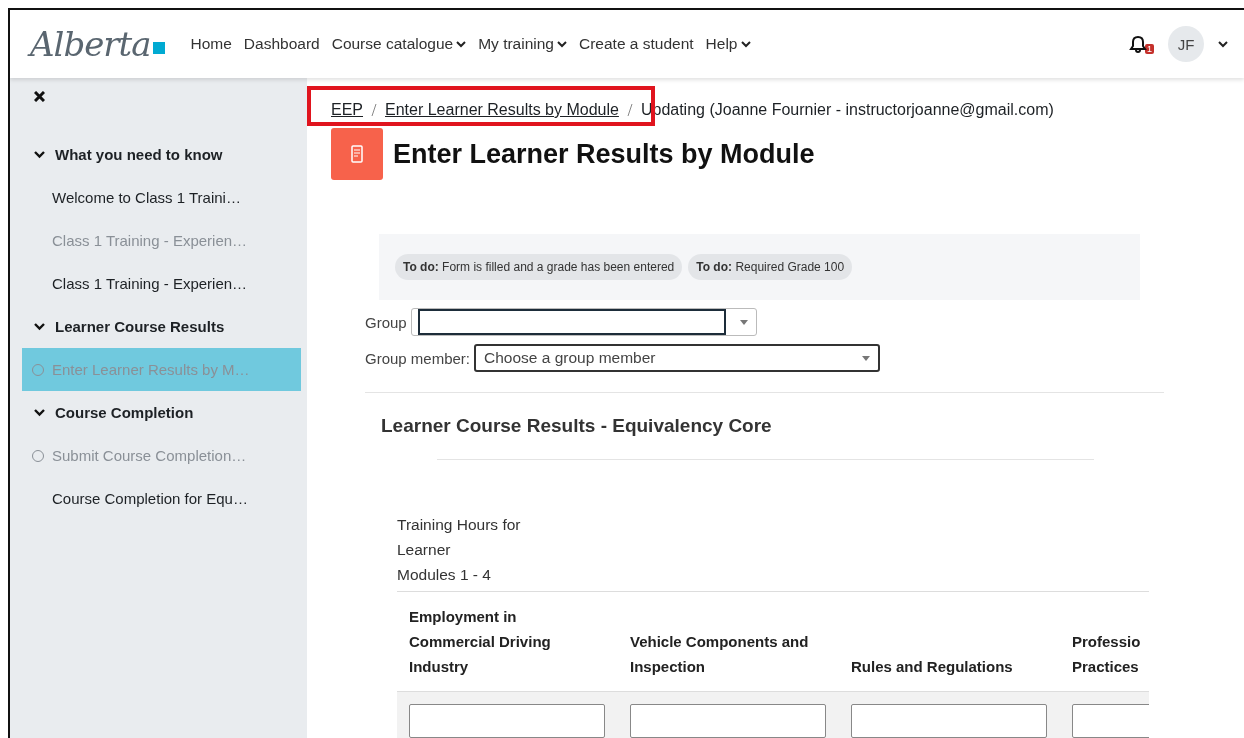 The height and width of the screenshot is (738, 1244). What do you see at coordinates (347, 110) in the screenshot?
I see `breadcrumb-link: EEP` at bounding box center [347, 110].